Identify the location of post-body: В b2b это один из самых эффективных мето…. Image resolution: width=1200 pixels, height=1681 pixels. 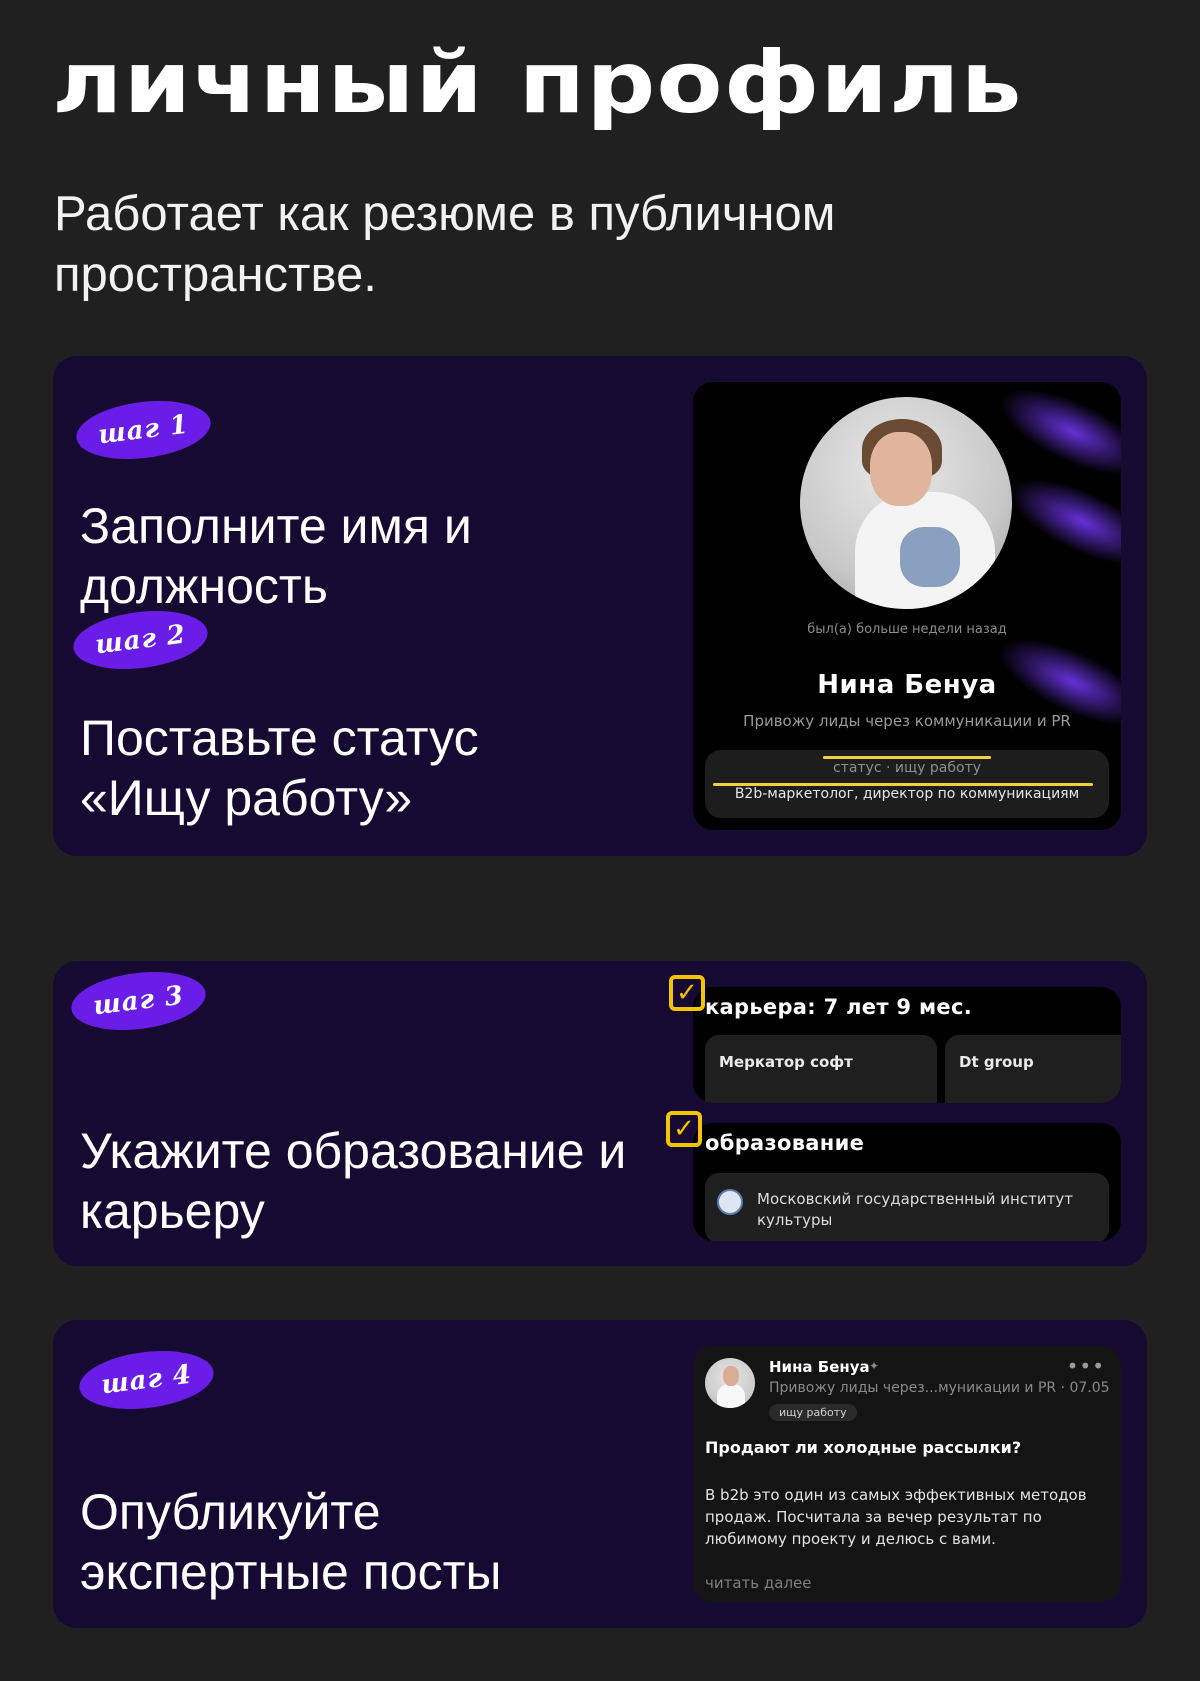
(896, 1517).